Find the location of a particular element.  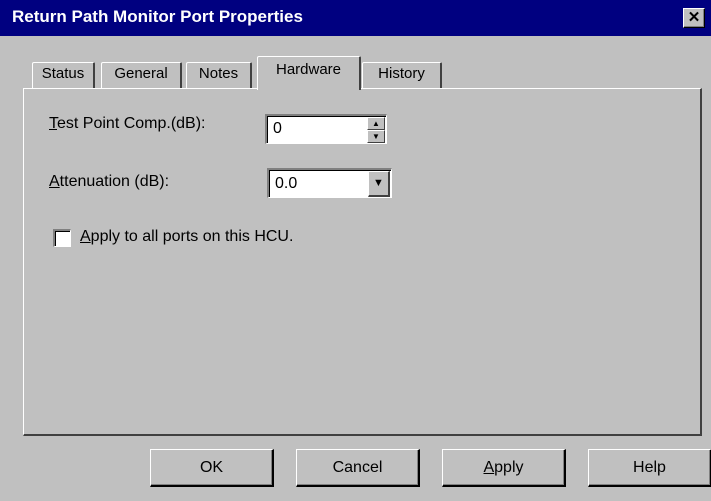

test-point-value: 0 is located at coordinates (277, 129).